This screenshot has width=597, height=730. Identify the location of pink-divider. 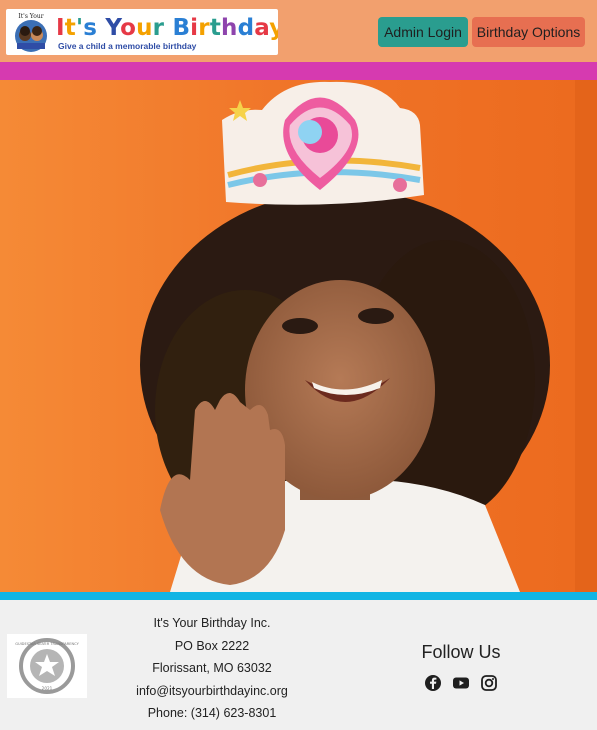
(298, 71).